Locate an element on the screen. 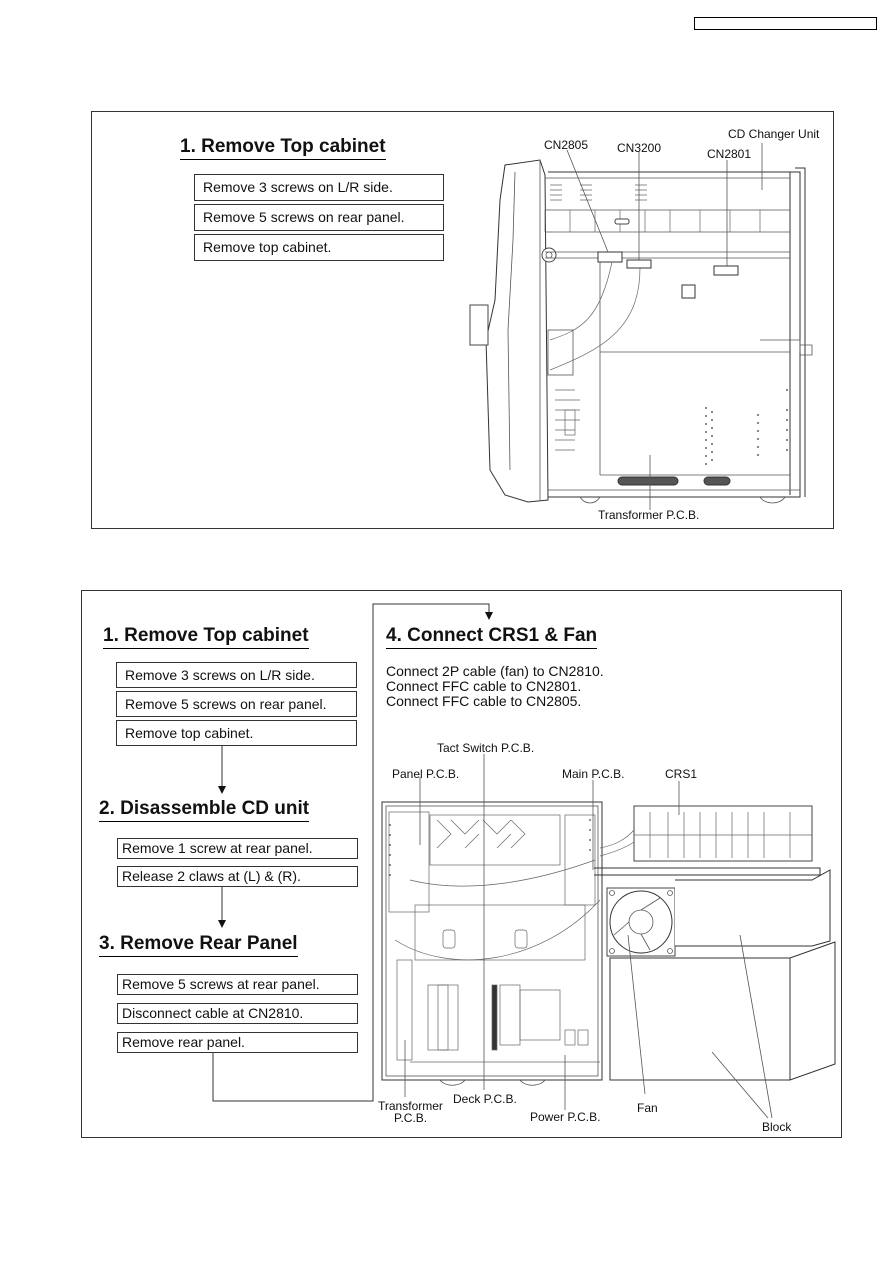 This screenshot has height=1263, width=893. bottom-unit-top-view-diagram is located at coordinates (608, 936).